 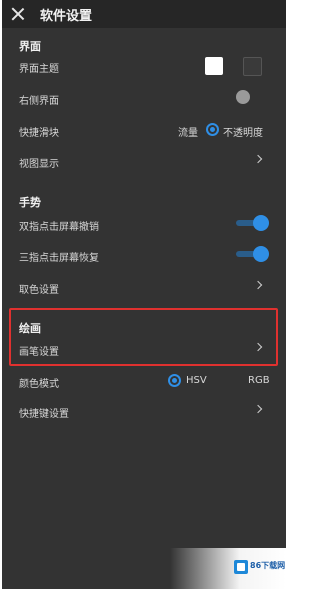 What do you see at coordinates (144, 14) in the screenshot?
I see `top-bar: 软件设置` at bounding box center [144, 14].